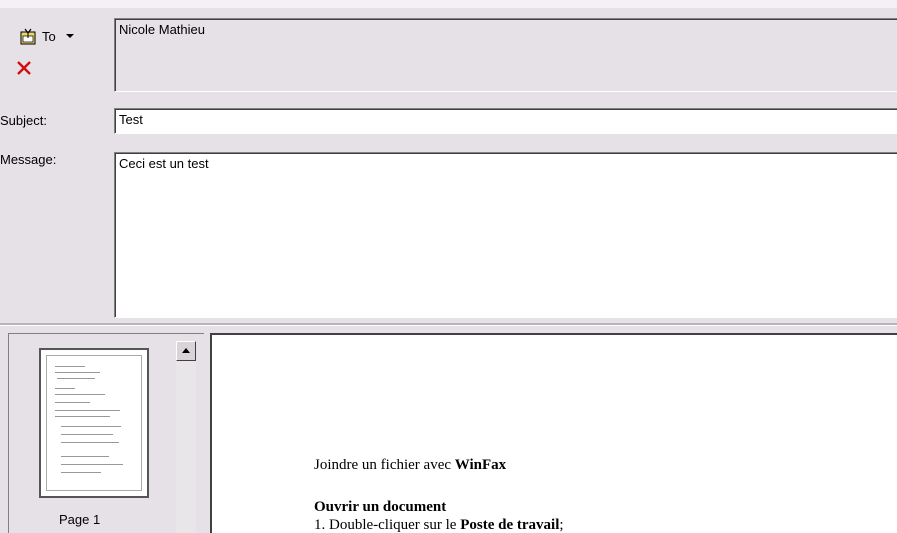 The height and width of the screenshot is (533, 897). What do you see at coordinates (24, 68) in the screenshot?
I see `remove-recipient-icon` at bounding box center [24, 68].